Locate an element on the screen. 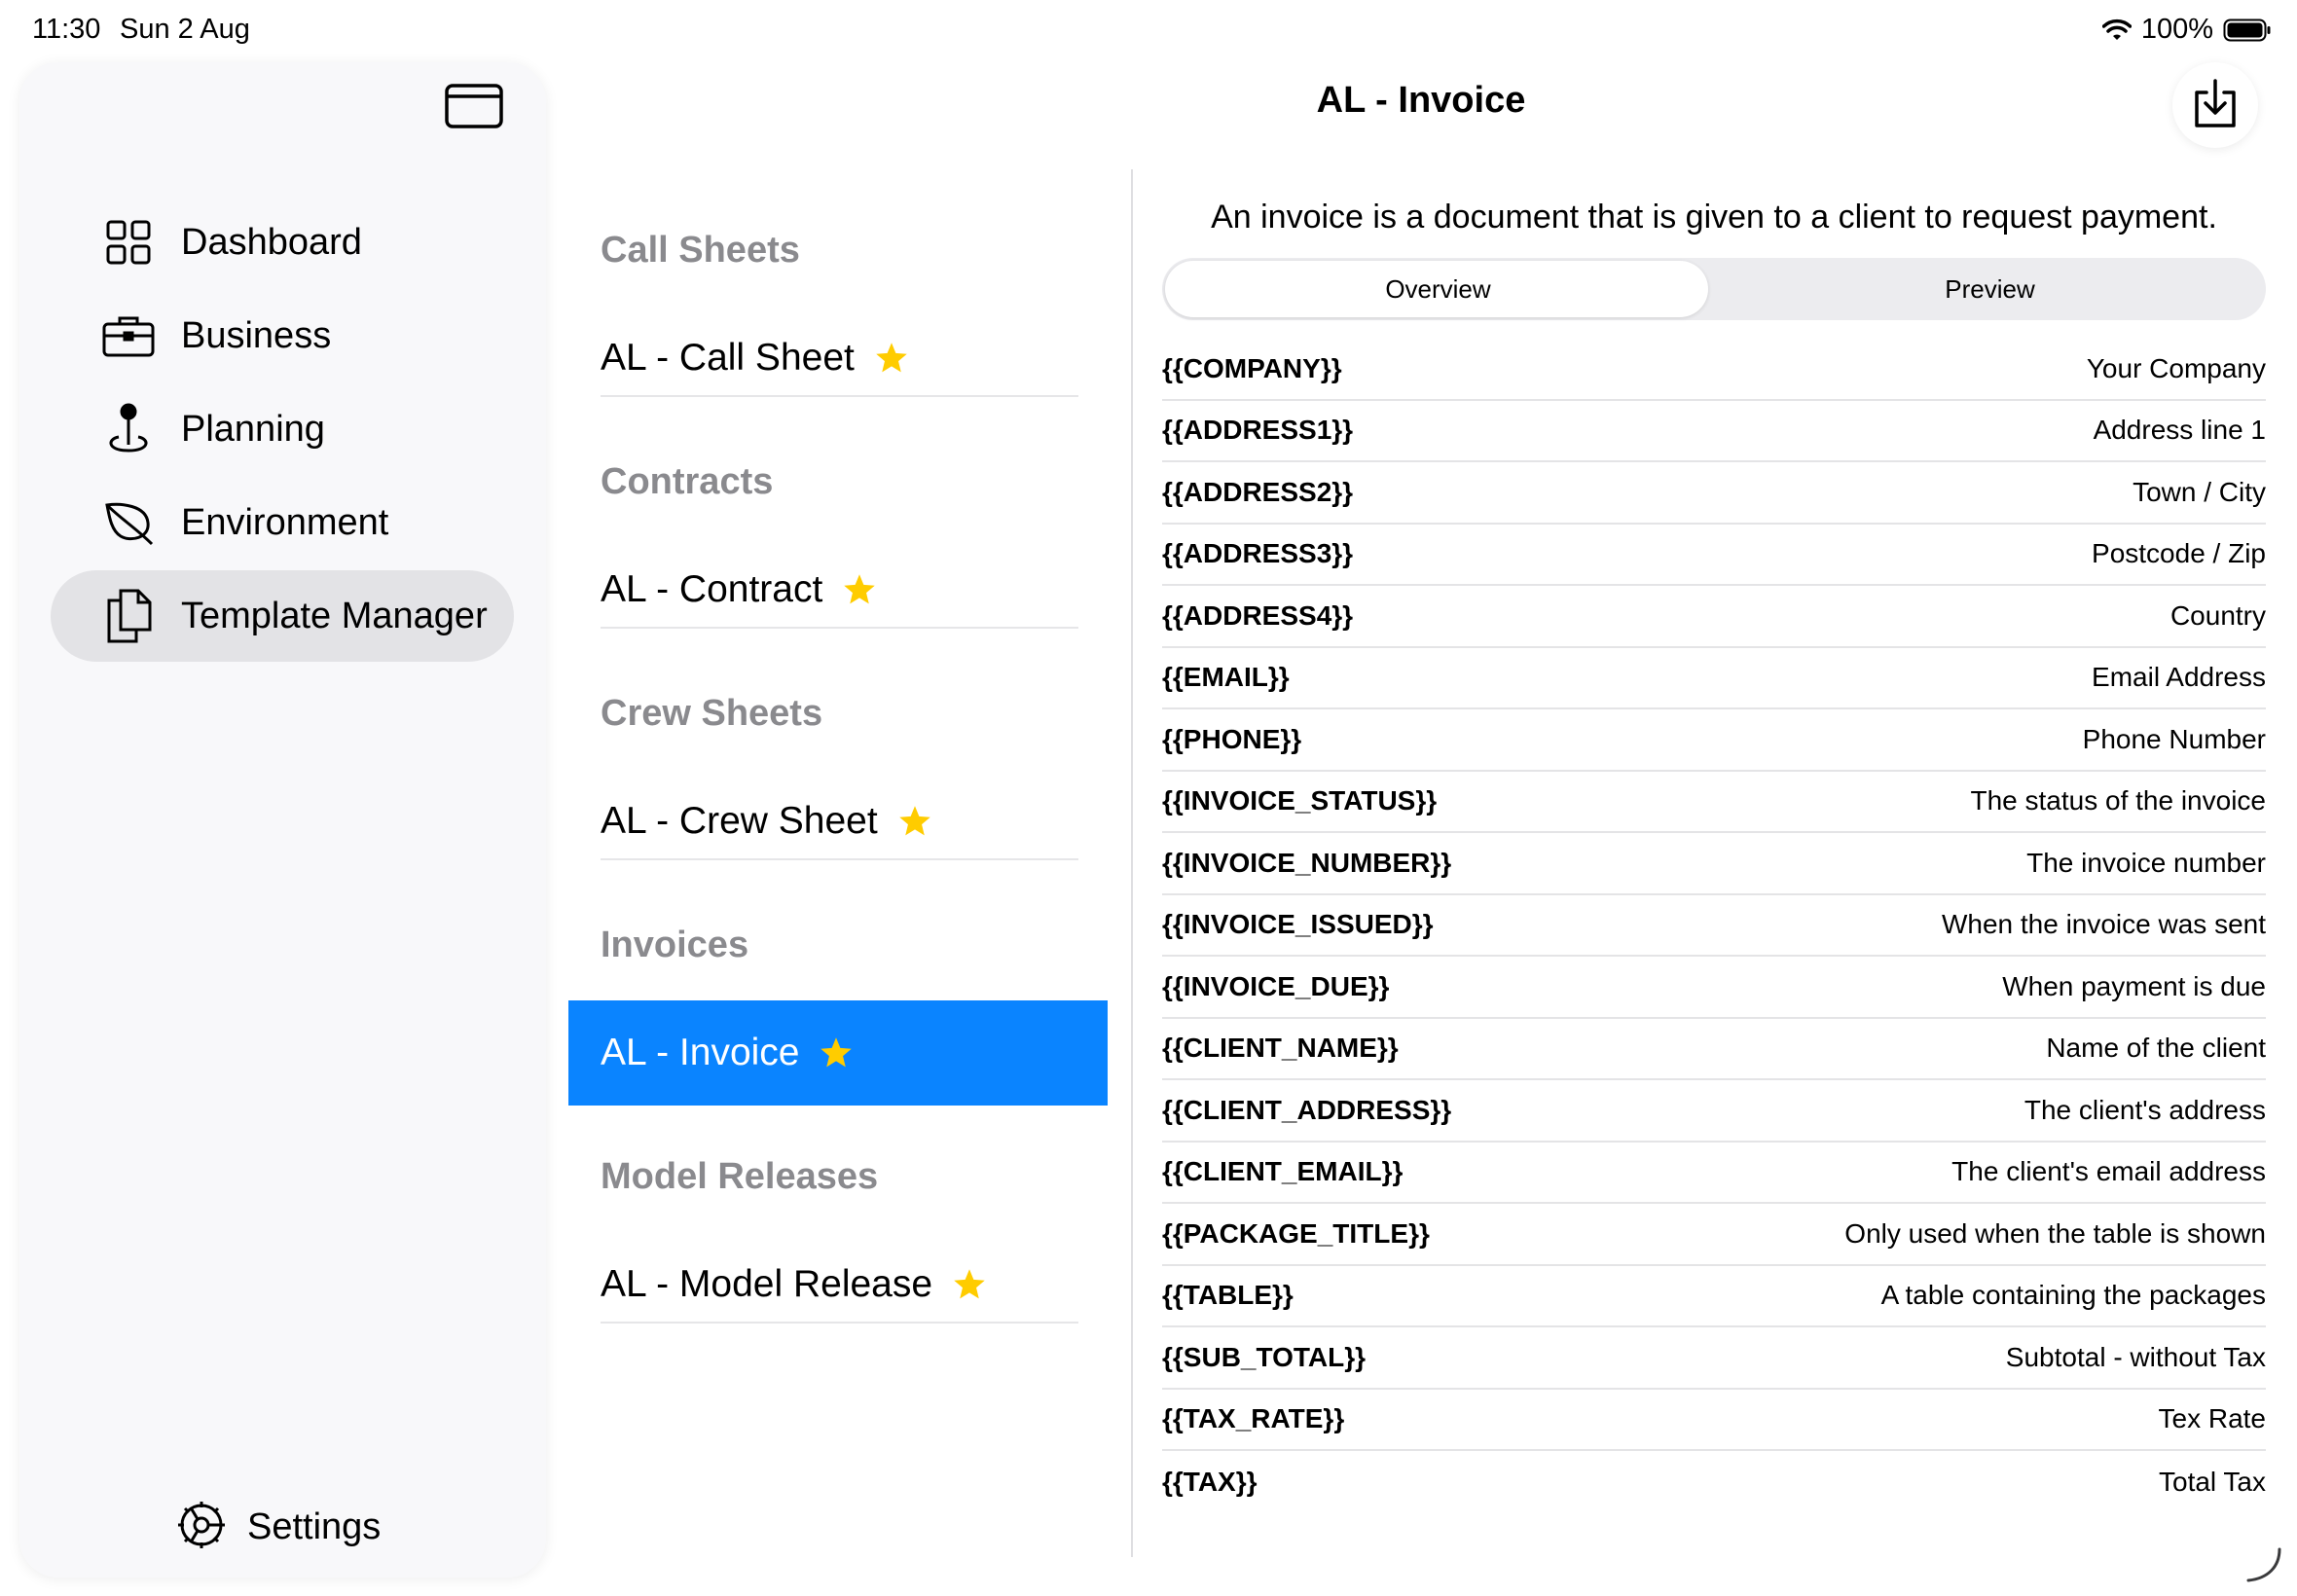 The image size is (2297, 1596). tab-preview: Preview is located at coordinates (1990, 289).